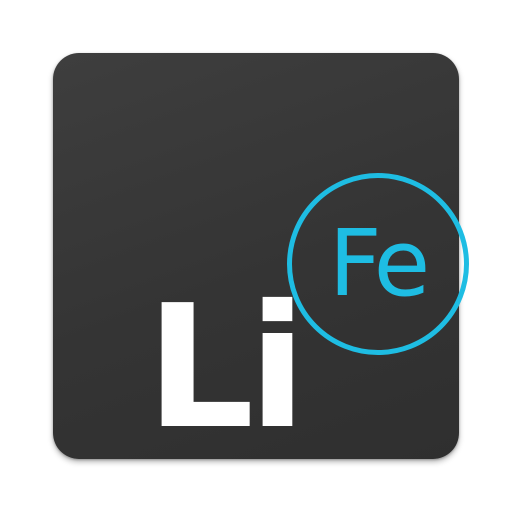 The image size is (512, 512). I want to click on fe-element-symbol: Fe, so click(379, 263).